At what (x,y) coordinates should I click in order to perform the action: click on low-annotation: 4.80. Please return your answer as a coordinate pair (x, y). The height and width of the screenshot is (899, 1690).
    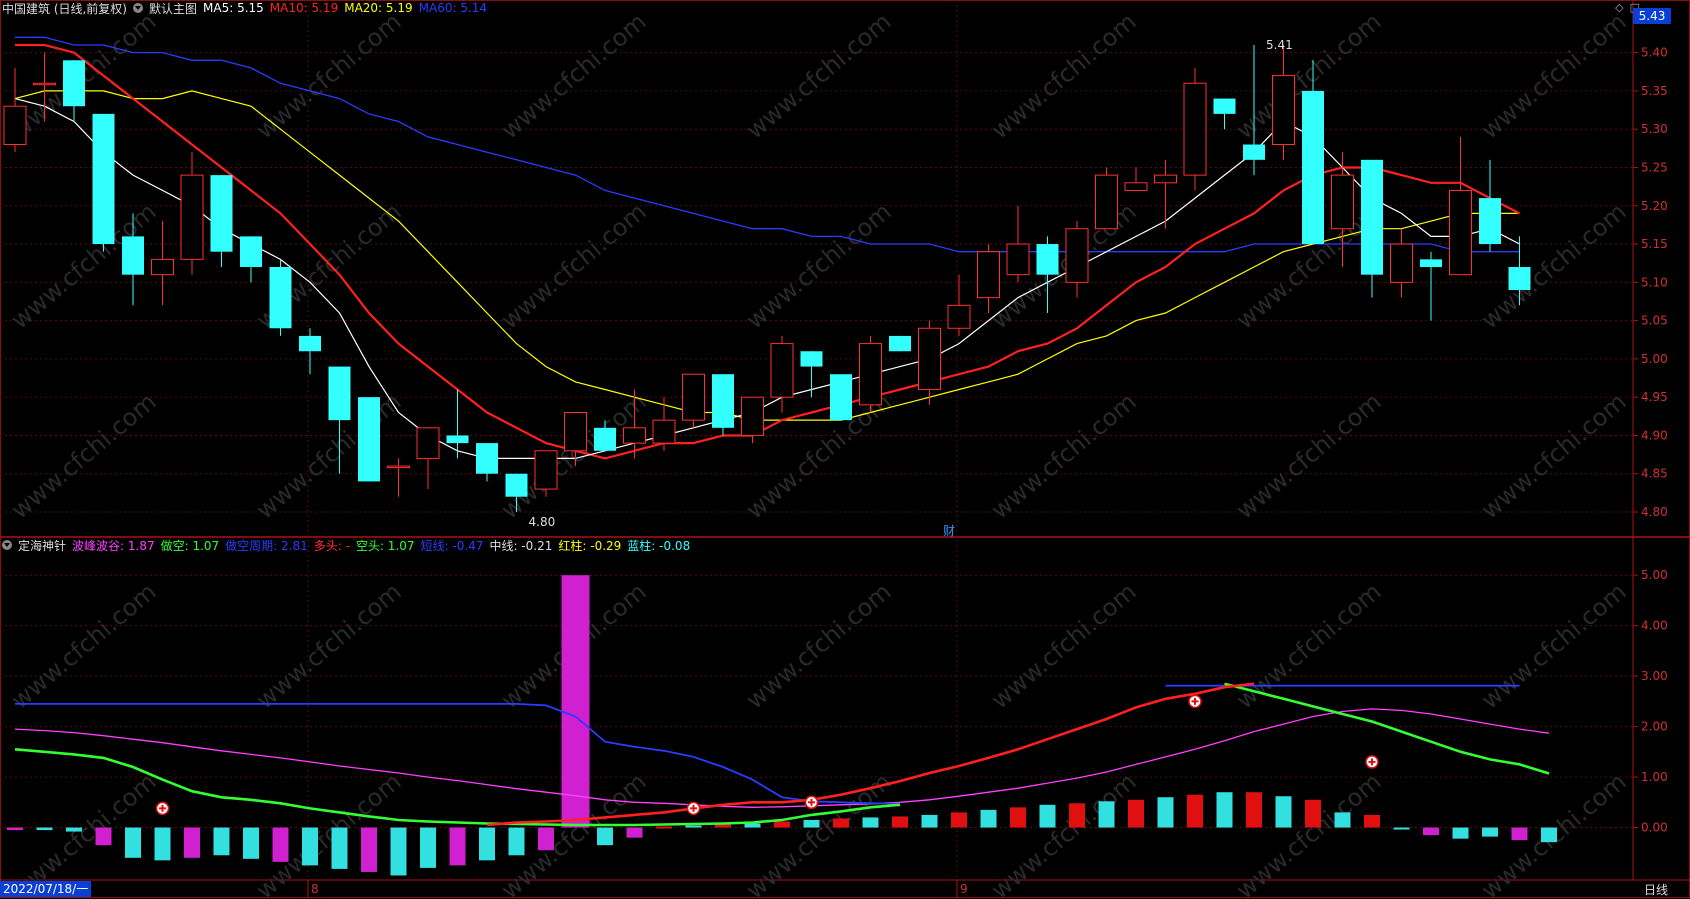
    Looking at the image, I should click on (542, 522).